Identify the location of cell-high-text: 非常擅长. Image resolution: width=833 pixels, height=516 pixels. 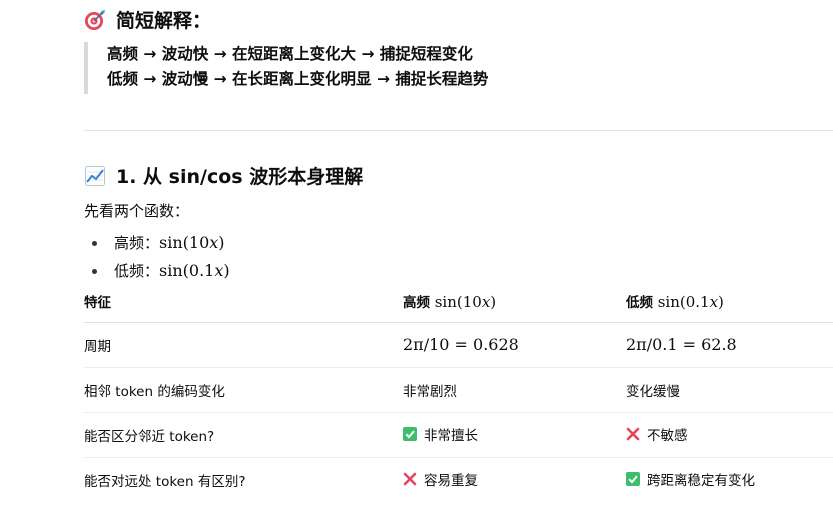
(451, 436).